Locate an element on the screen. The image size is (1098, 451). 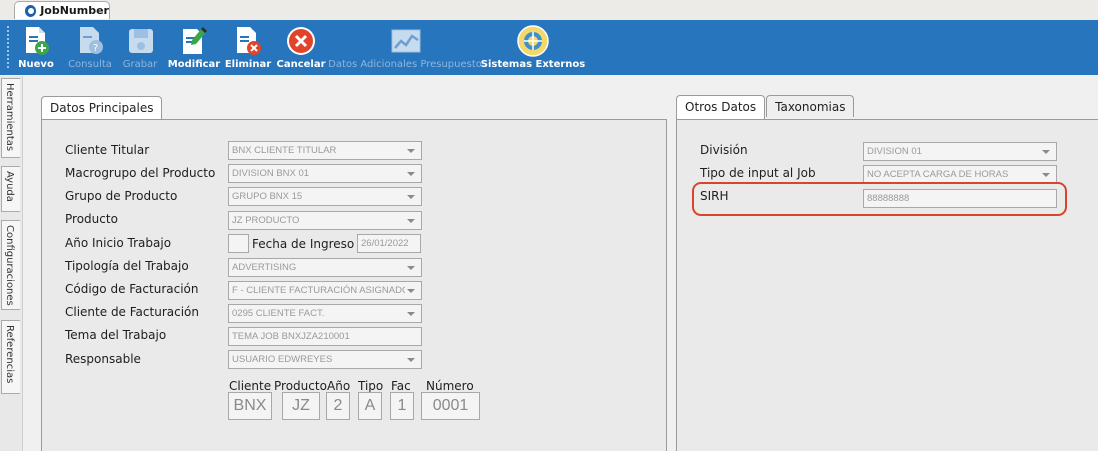
tipologia-label: Tipología del Trabajo is located at coordinates (127, 266).